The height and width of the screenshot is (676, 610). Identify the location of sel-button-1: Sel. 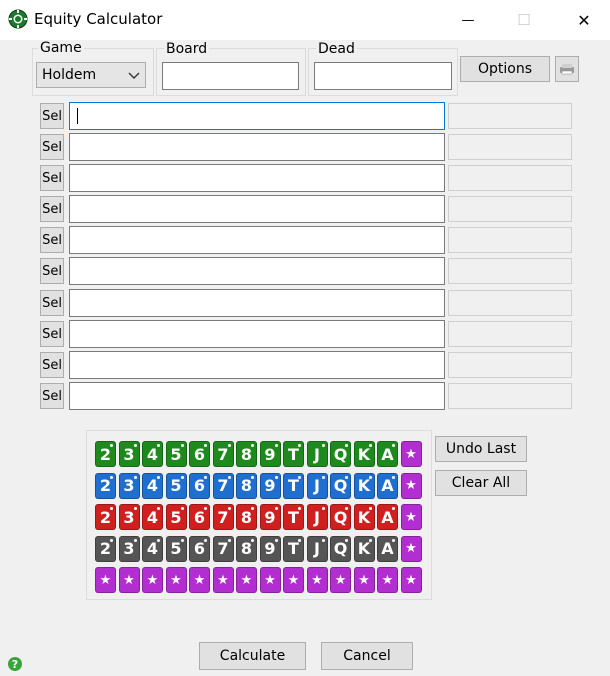
(52, 116).